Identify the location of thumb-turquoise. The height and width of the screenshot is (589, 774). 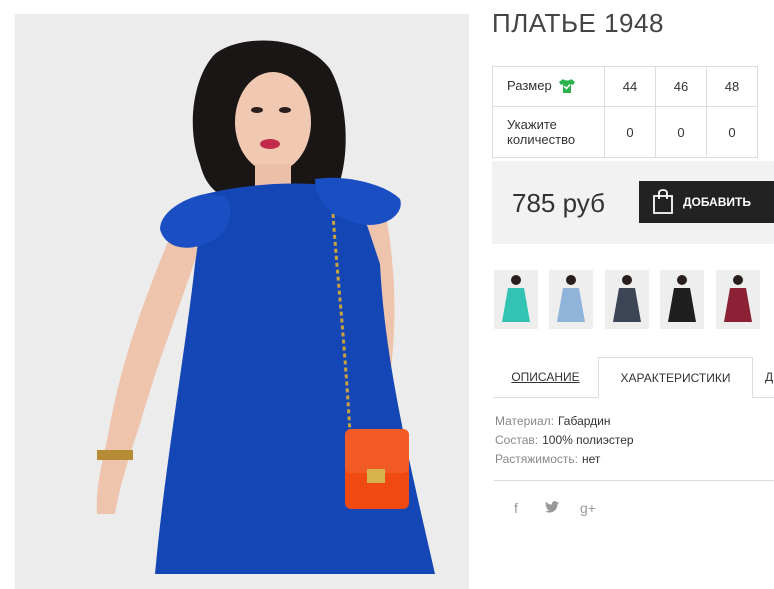
(516, 299).